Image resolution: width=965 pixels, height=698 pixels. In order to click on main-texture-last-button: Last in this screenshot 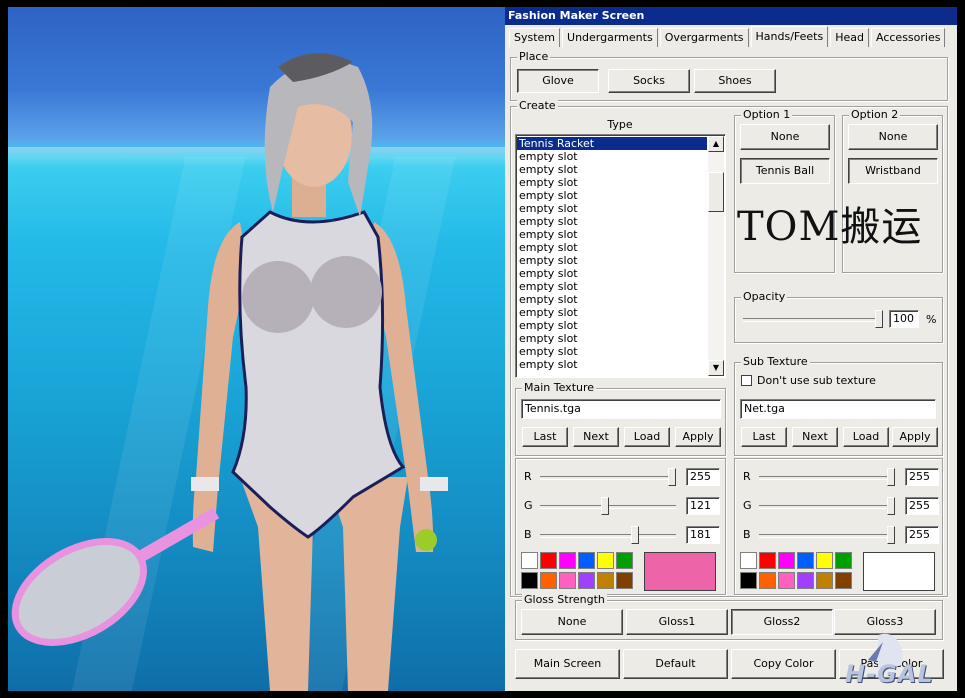, I will do `click(545, 437)`.